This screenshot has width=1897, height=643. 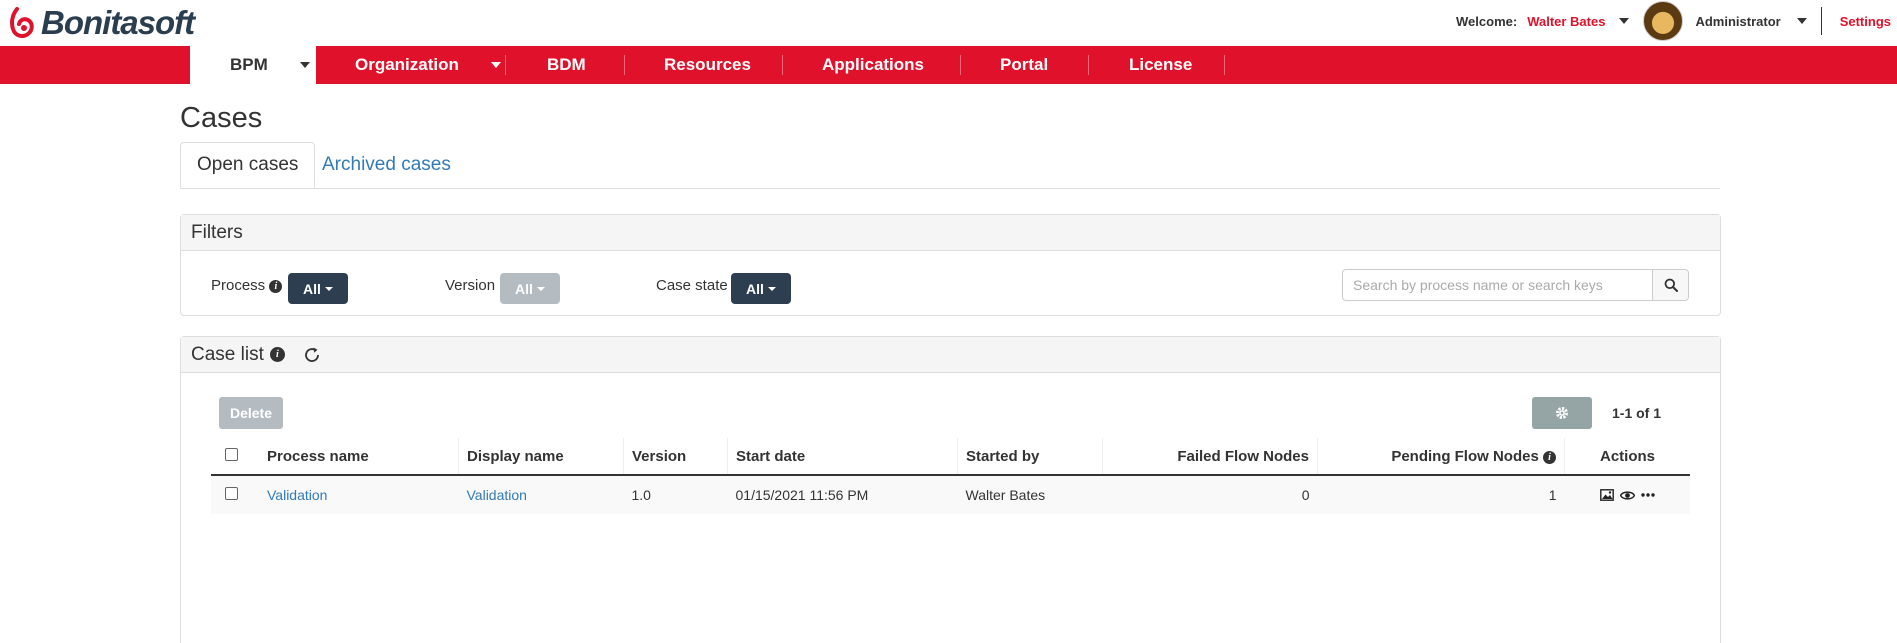 I want to click on nav-item-license: License, so click(x=1160, y=65).